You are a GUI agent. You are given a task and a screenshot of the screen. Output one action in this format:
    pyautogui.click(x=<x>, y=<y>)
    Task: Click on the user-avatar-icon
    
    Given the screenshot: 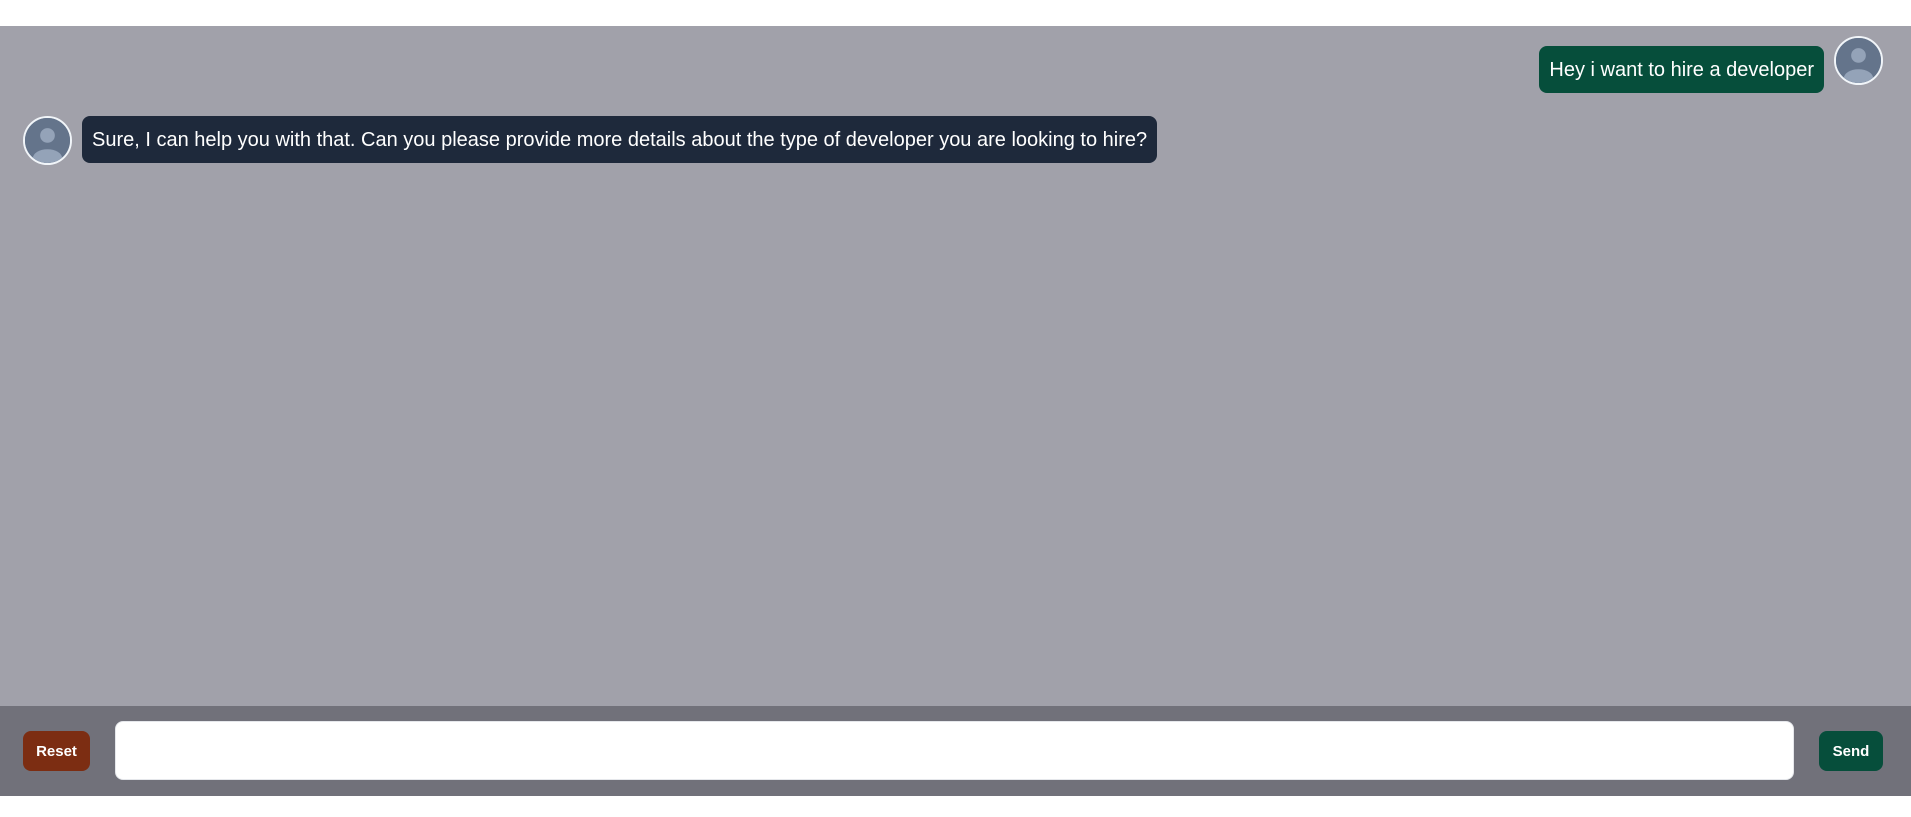 What is the action you would take?
    pyautogui.click(x=1858, y=60)
    